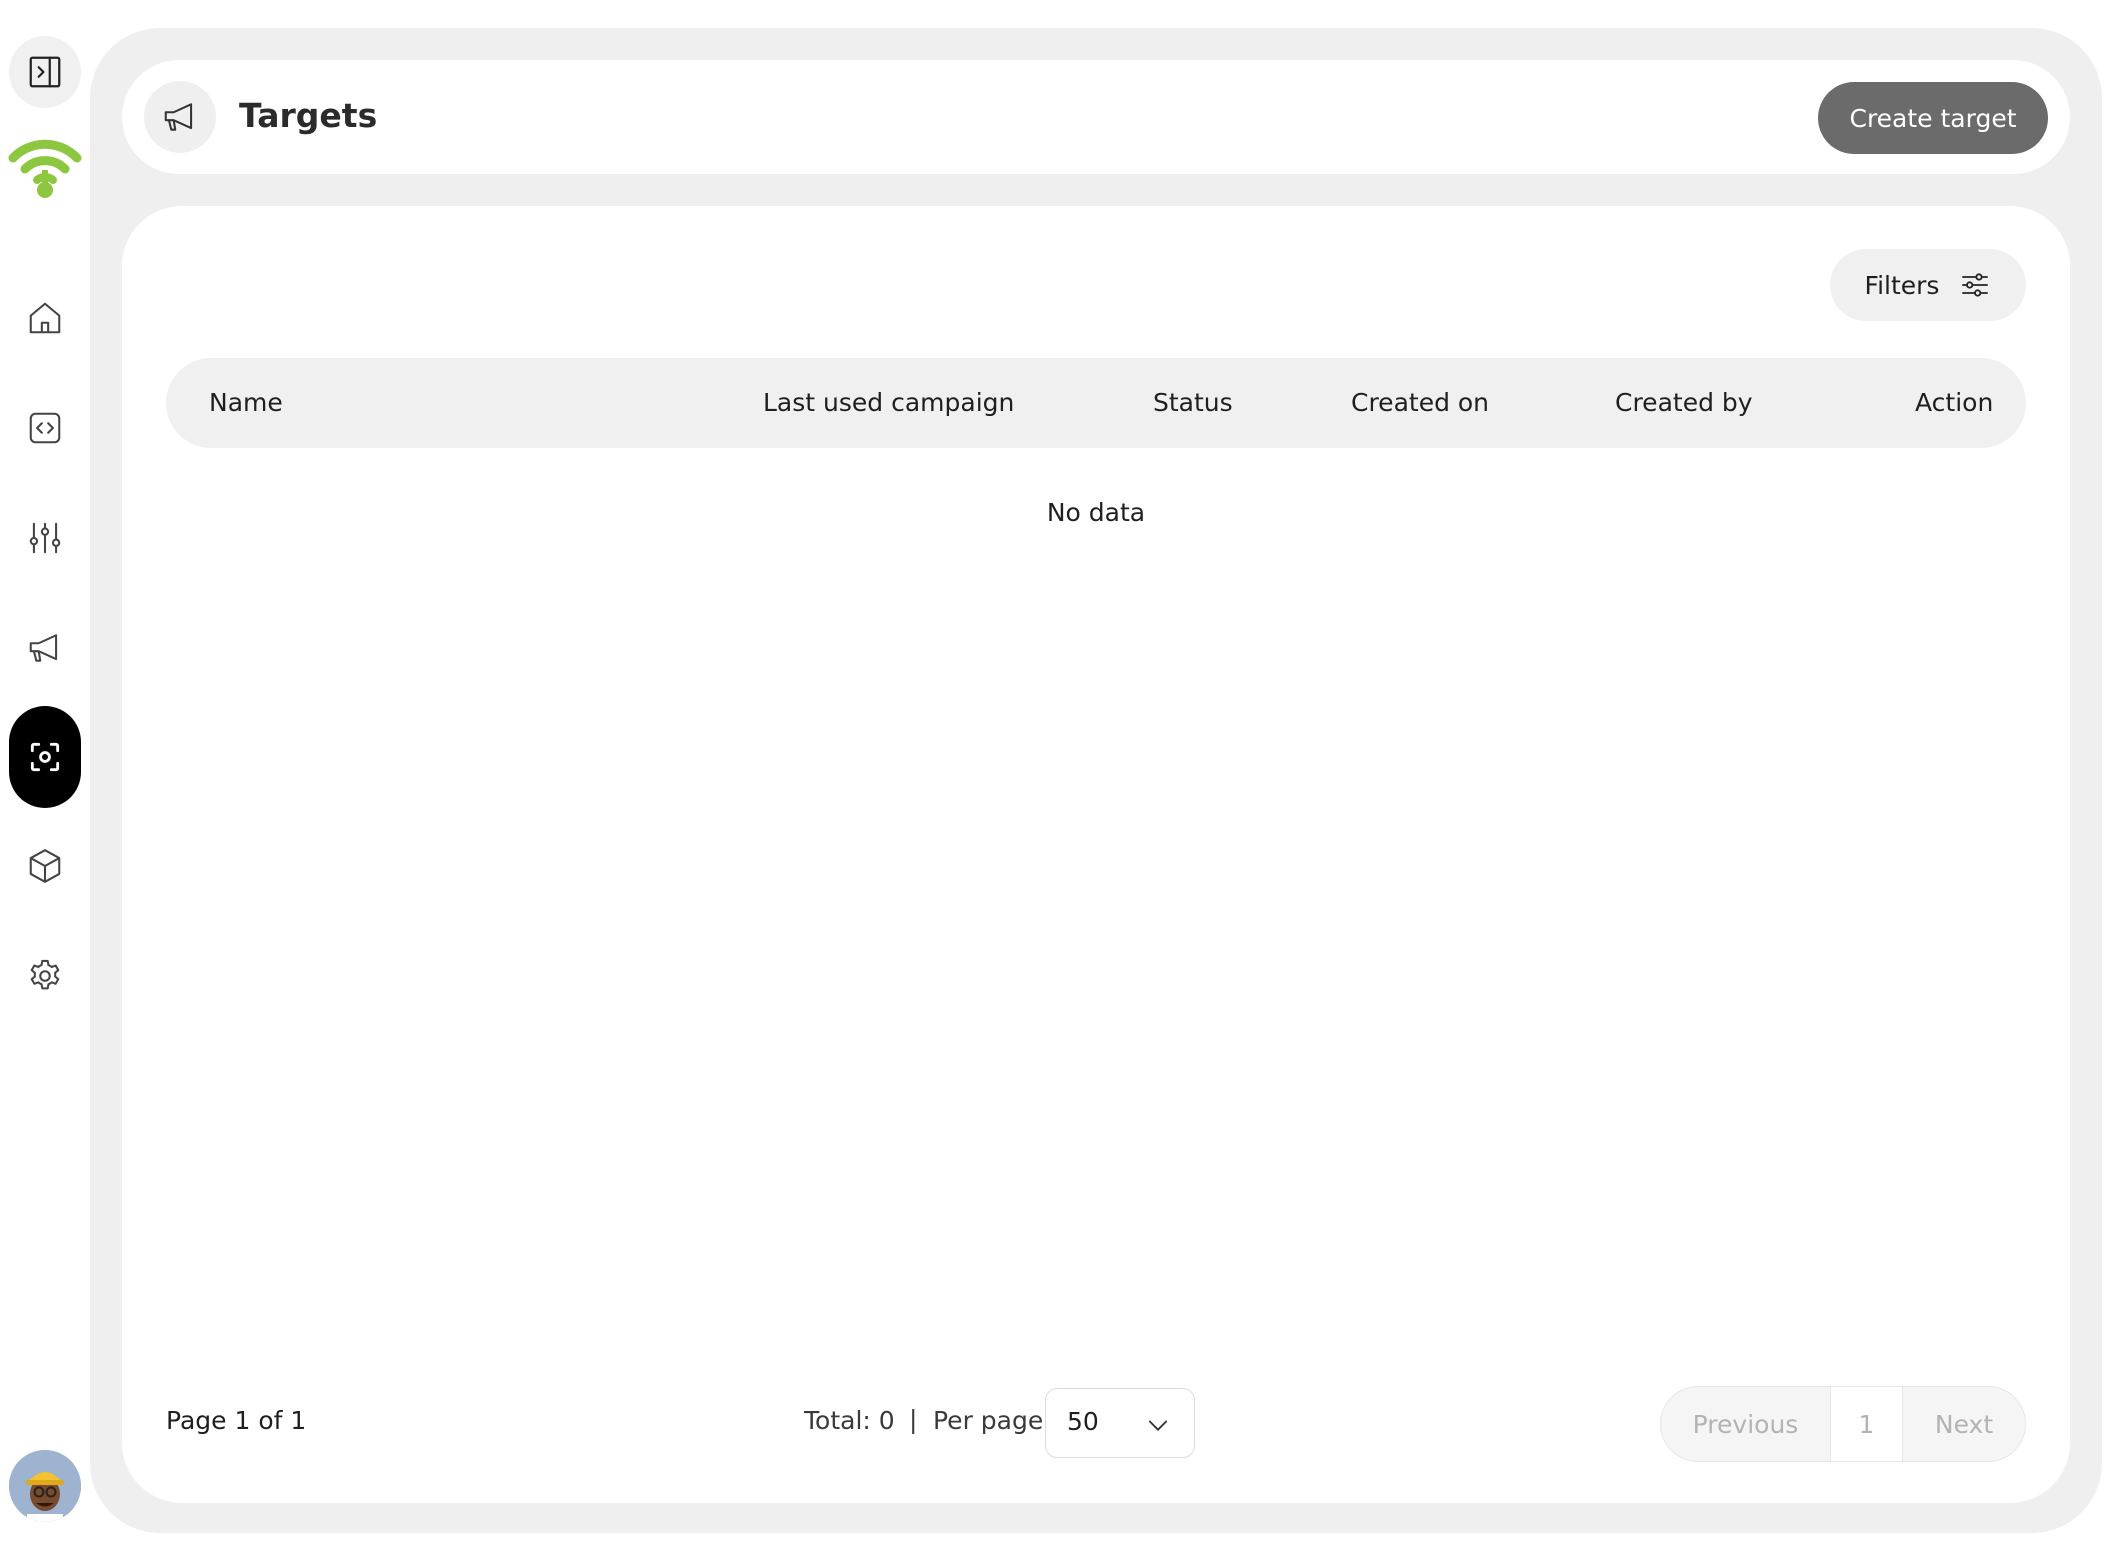 This screenshot has width=2122, height=1556. Describe the element at coordinates (1096, 512) in the screenshot. I see `empty-state: No data` at that location.